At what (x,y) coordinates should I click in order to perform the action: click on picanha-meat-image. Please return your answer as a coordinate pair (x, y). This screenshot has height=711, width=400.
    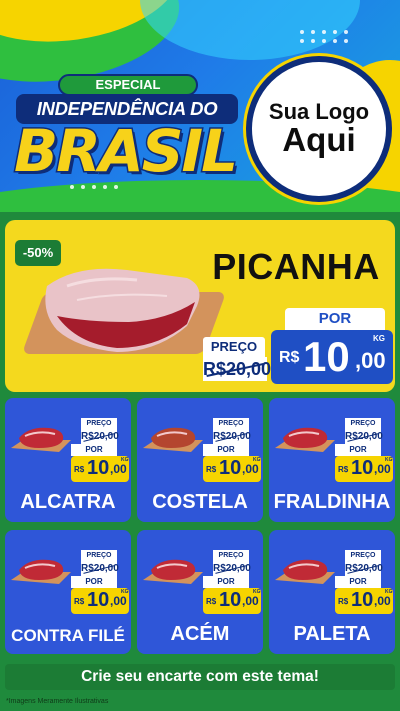
    Looking at the image, I should click on (122, 310).